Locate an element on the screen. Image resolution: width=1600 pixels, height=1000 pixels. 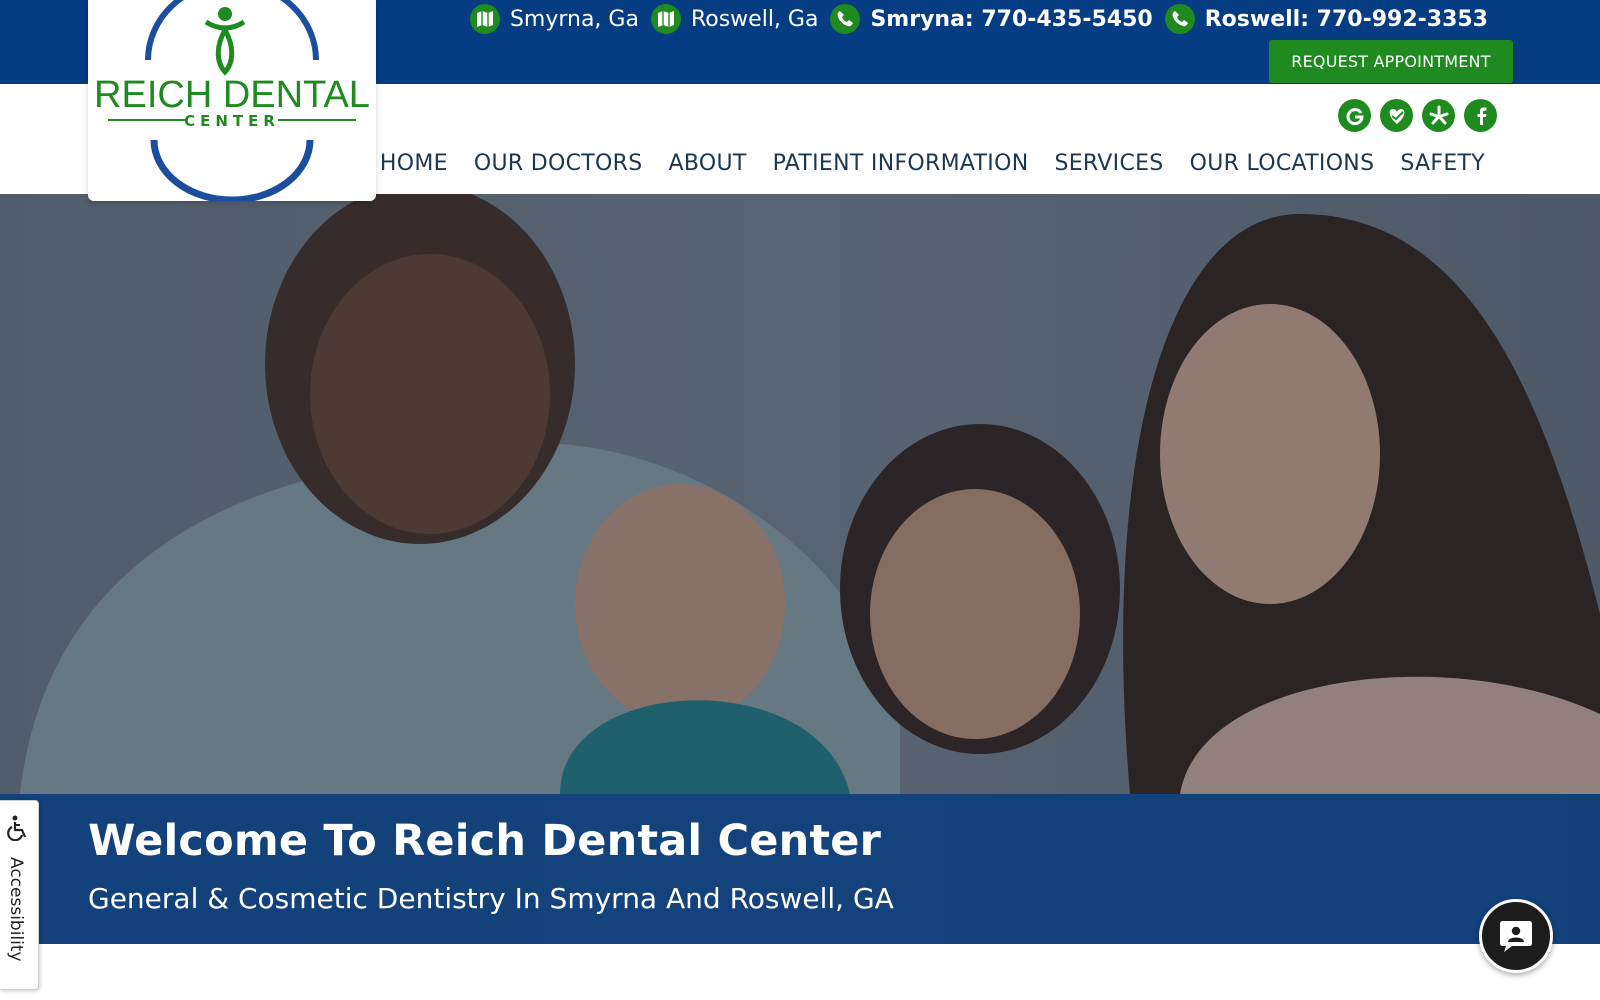
roswell-phone-link: Roswell: 770-992-3353 is located at coordinates (1326, 19).